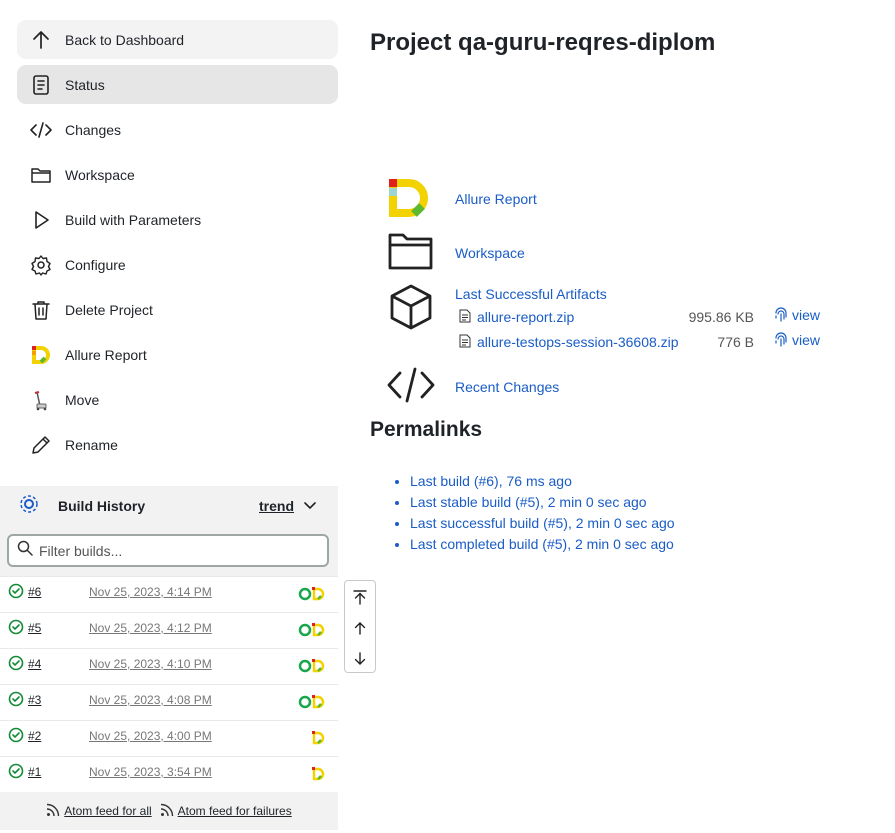 The width and height of the screenshot is (895, 833). Describe the element at coordinates (177, 264) in the screenshot. I see `configure-task: Configure` at that location.